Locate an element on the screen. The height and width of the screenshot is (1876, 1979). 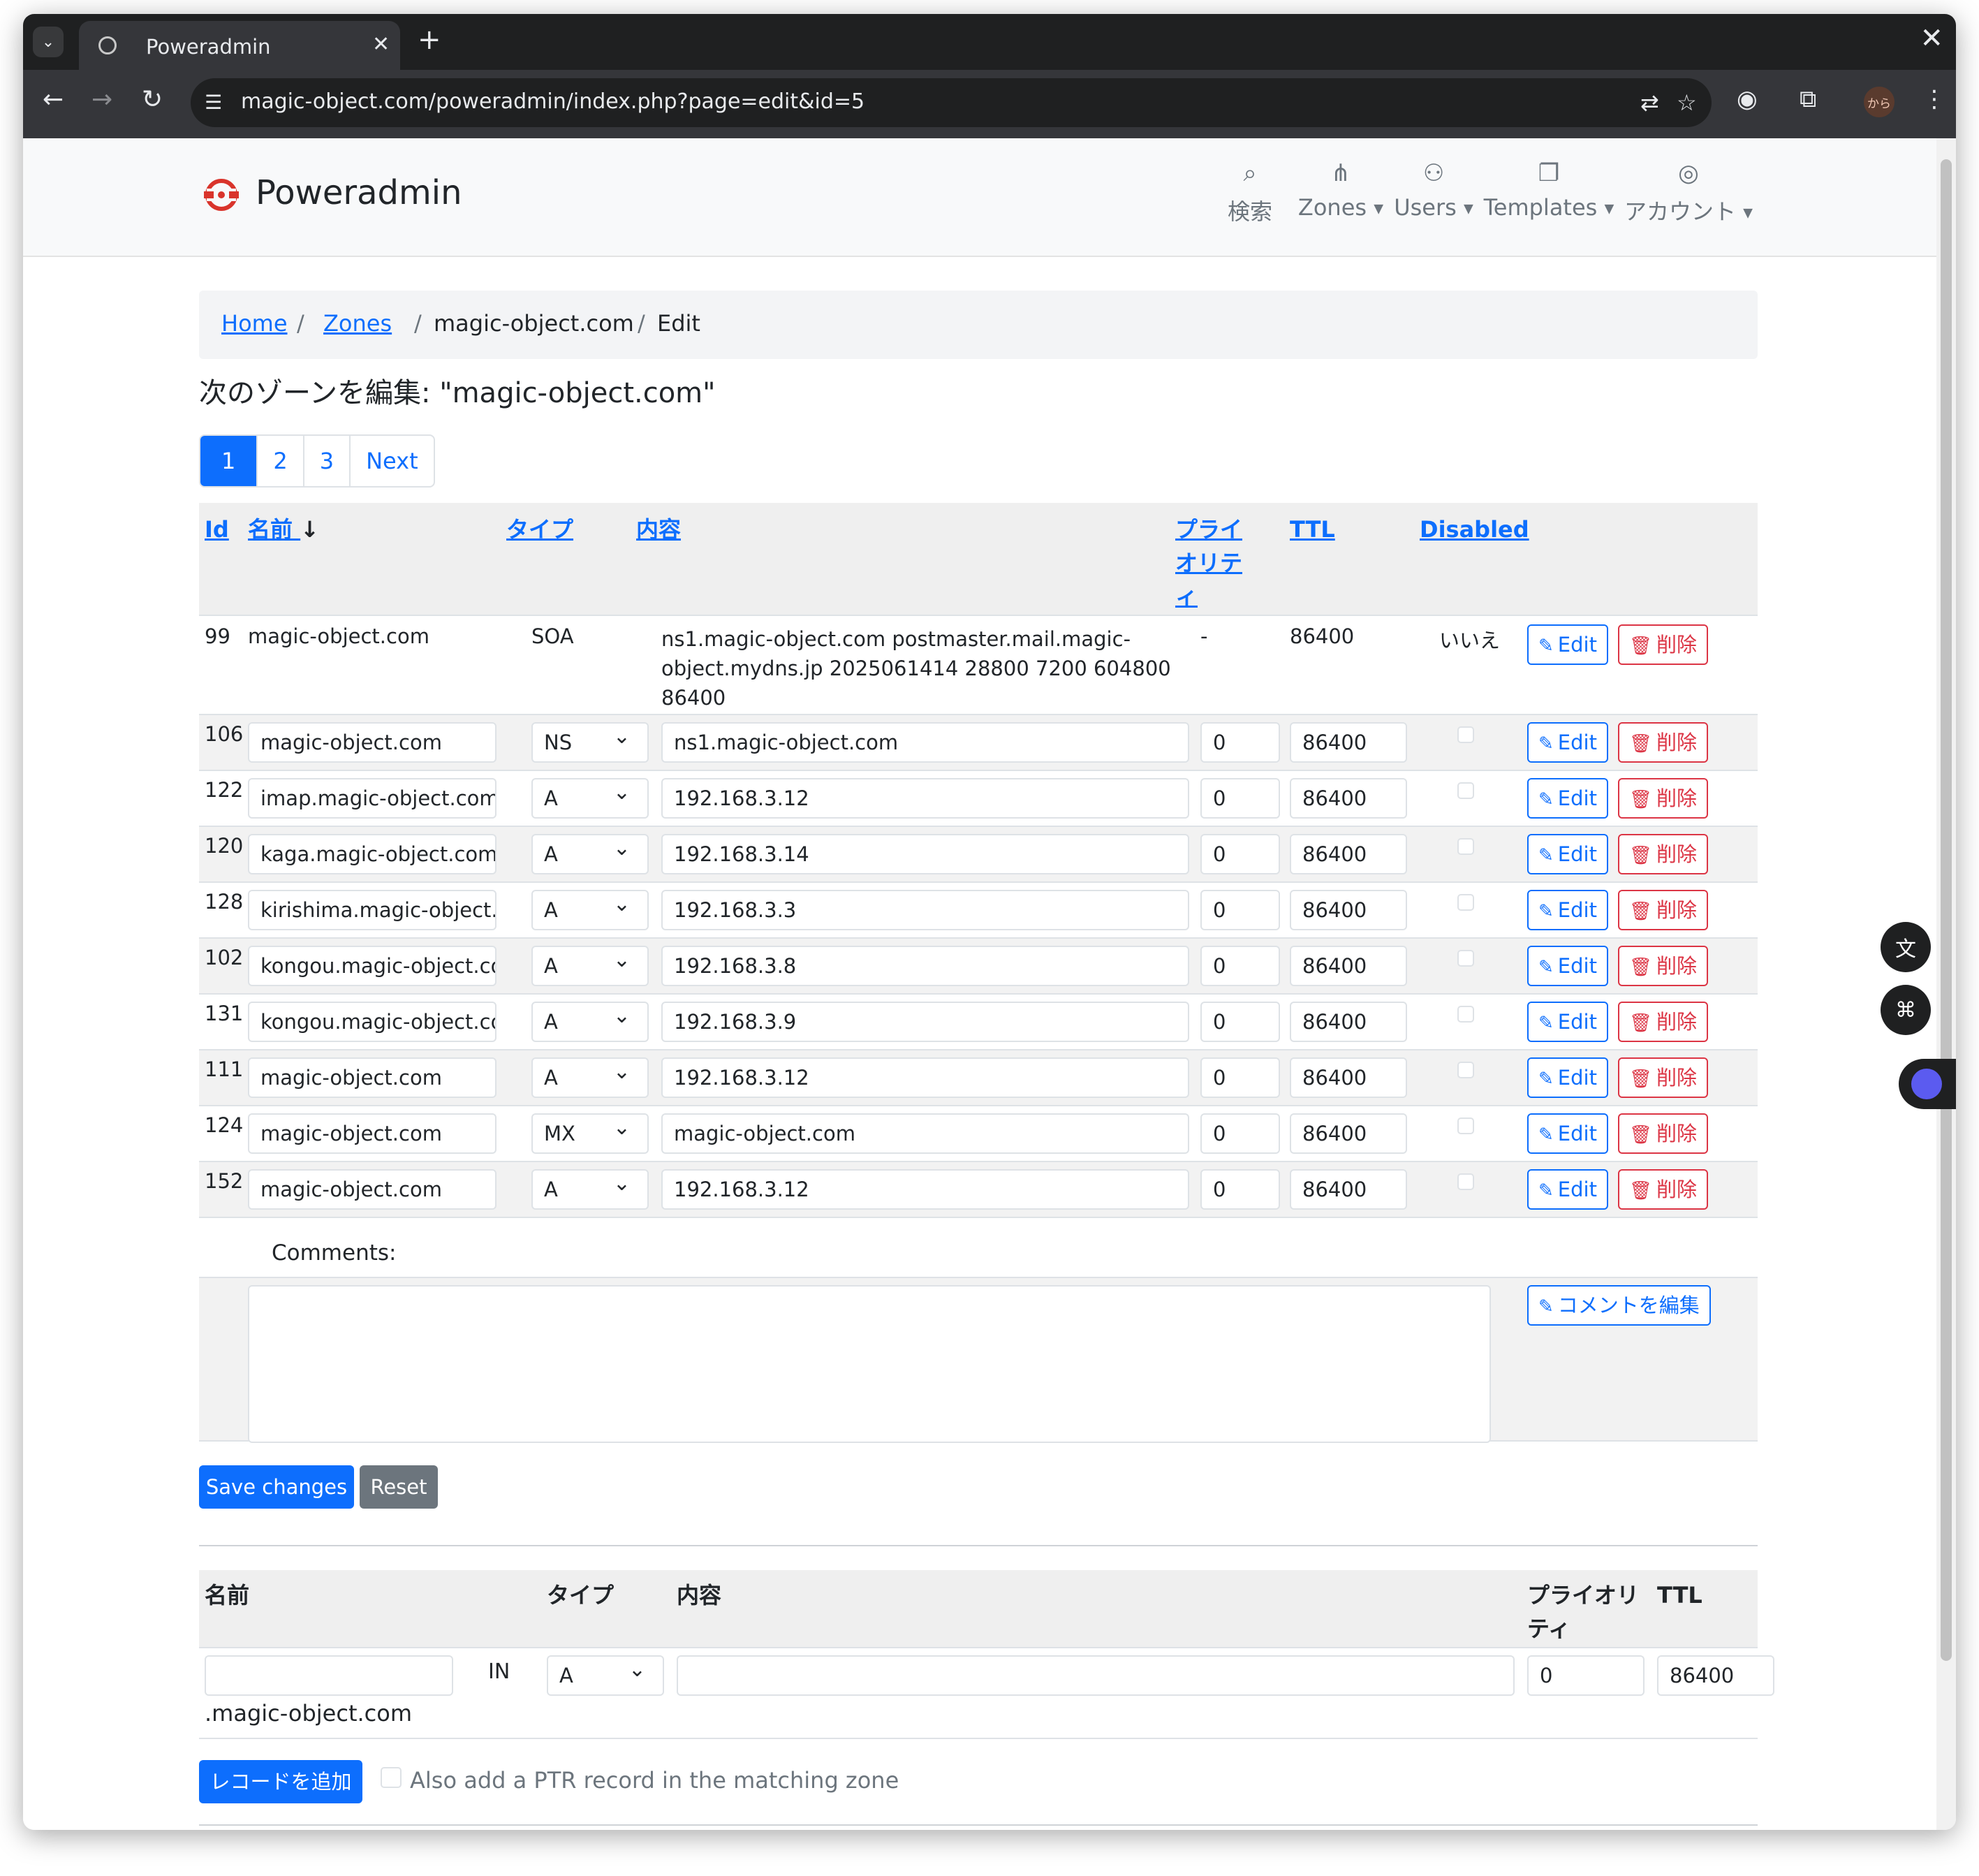
record-name-input: imap.magic-object.com is located at coordinates (372, 798).